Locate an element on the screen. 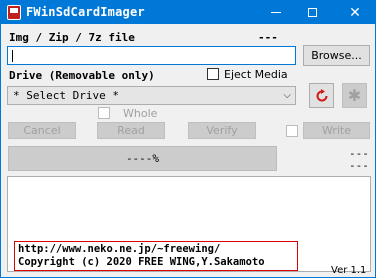 Image resolution: width=376 pixels, height=278 pixels. image-file-label: Img / Zip / 7z file is located at coordinates (72, 37).